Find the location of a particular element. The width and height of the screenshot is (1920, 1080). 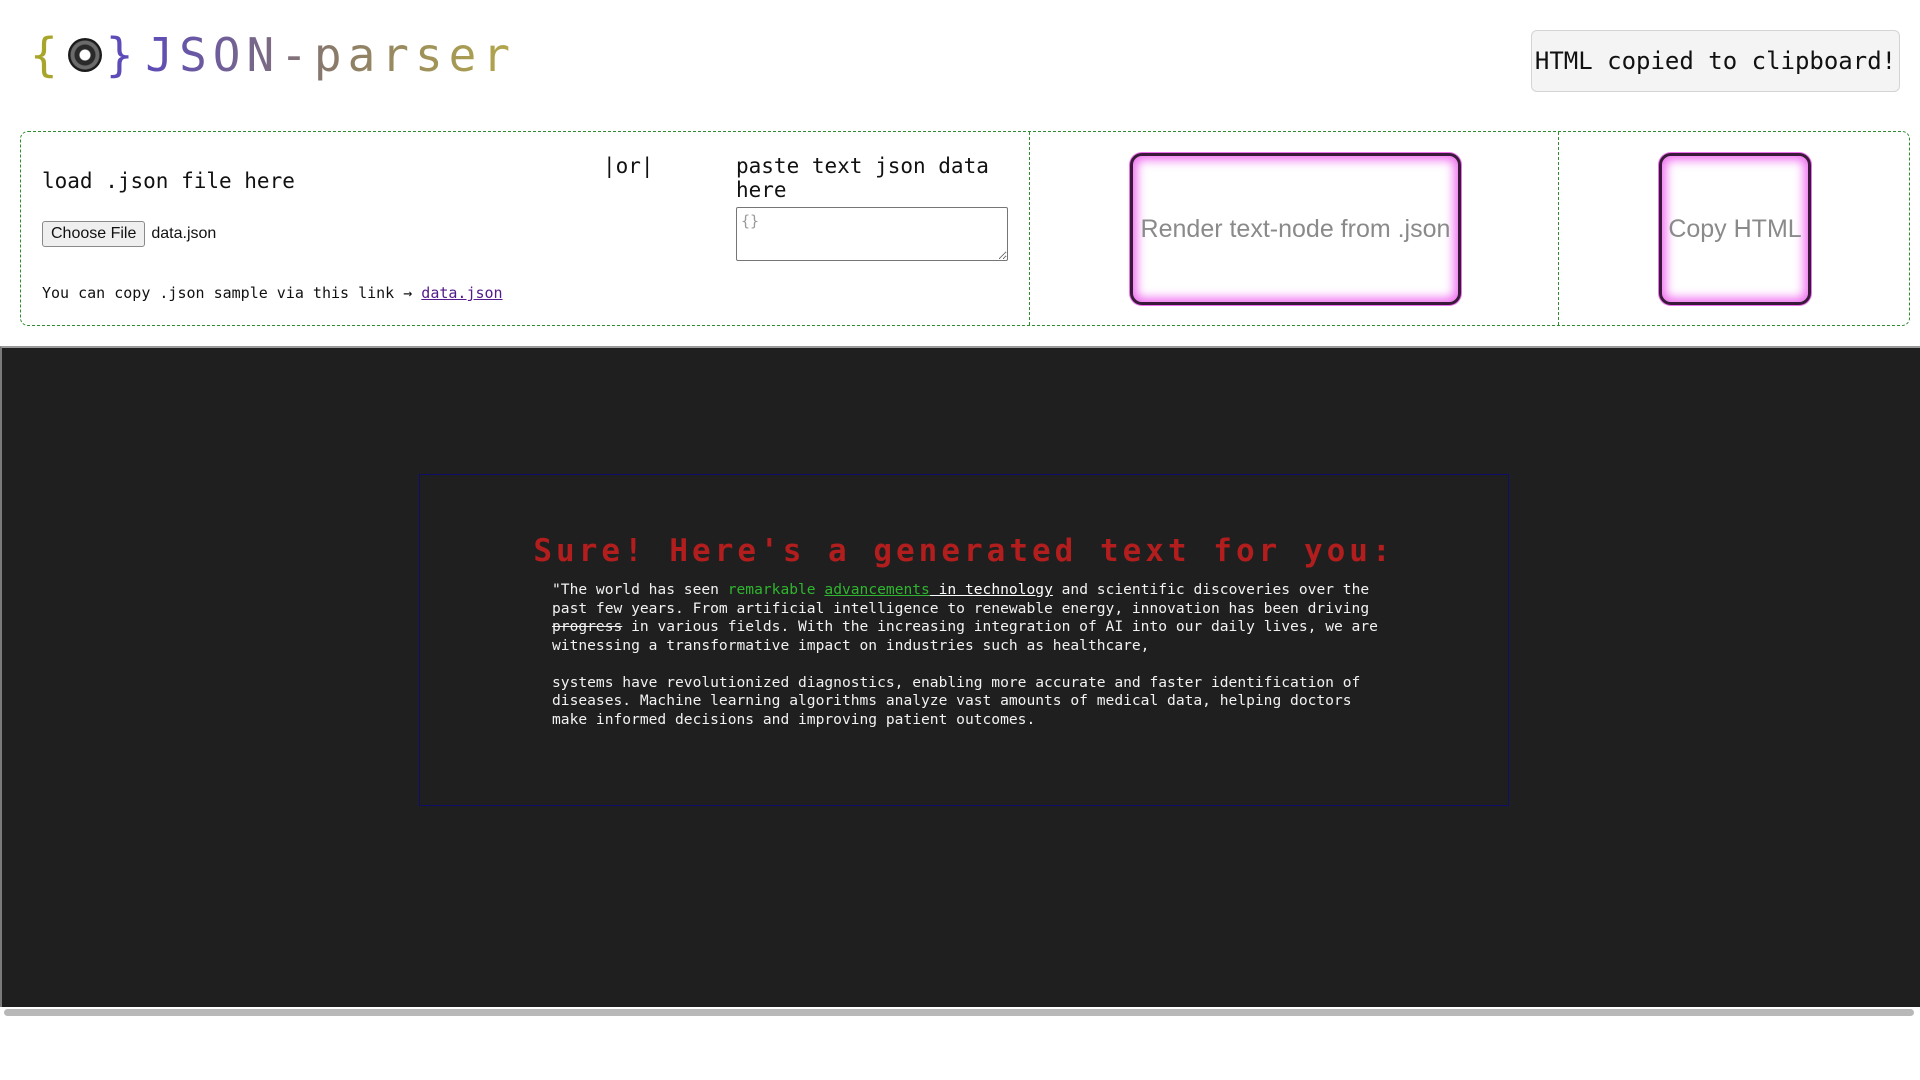

choose-file-button: Choose File is located at coordinates (94, 234).